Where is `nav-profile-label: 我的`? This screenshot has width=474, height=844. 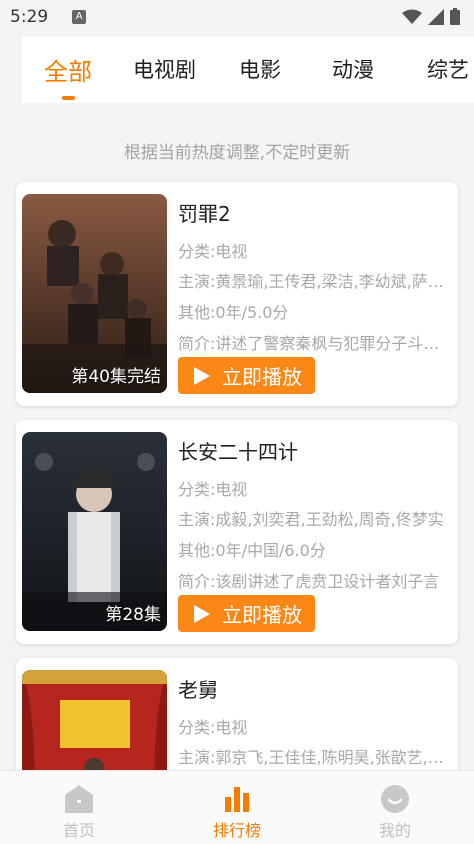 nav-profile-label: 我的 is located at coordinates (394, 830).